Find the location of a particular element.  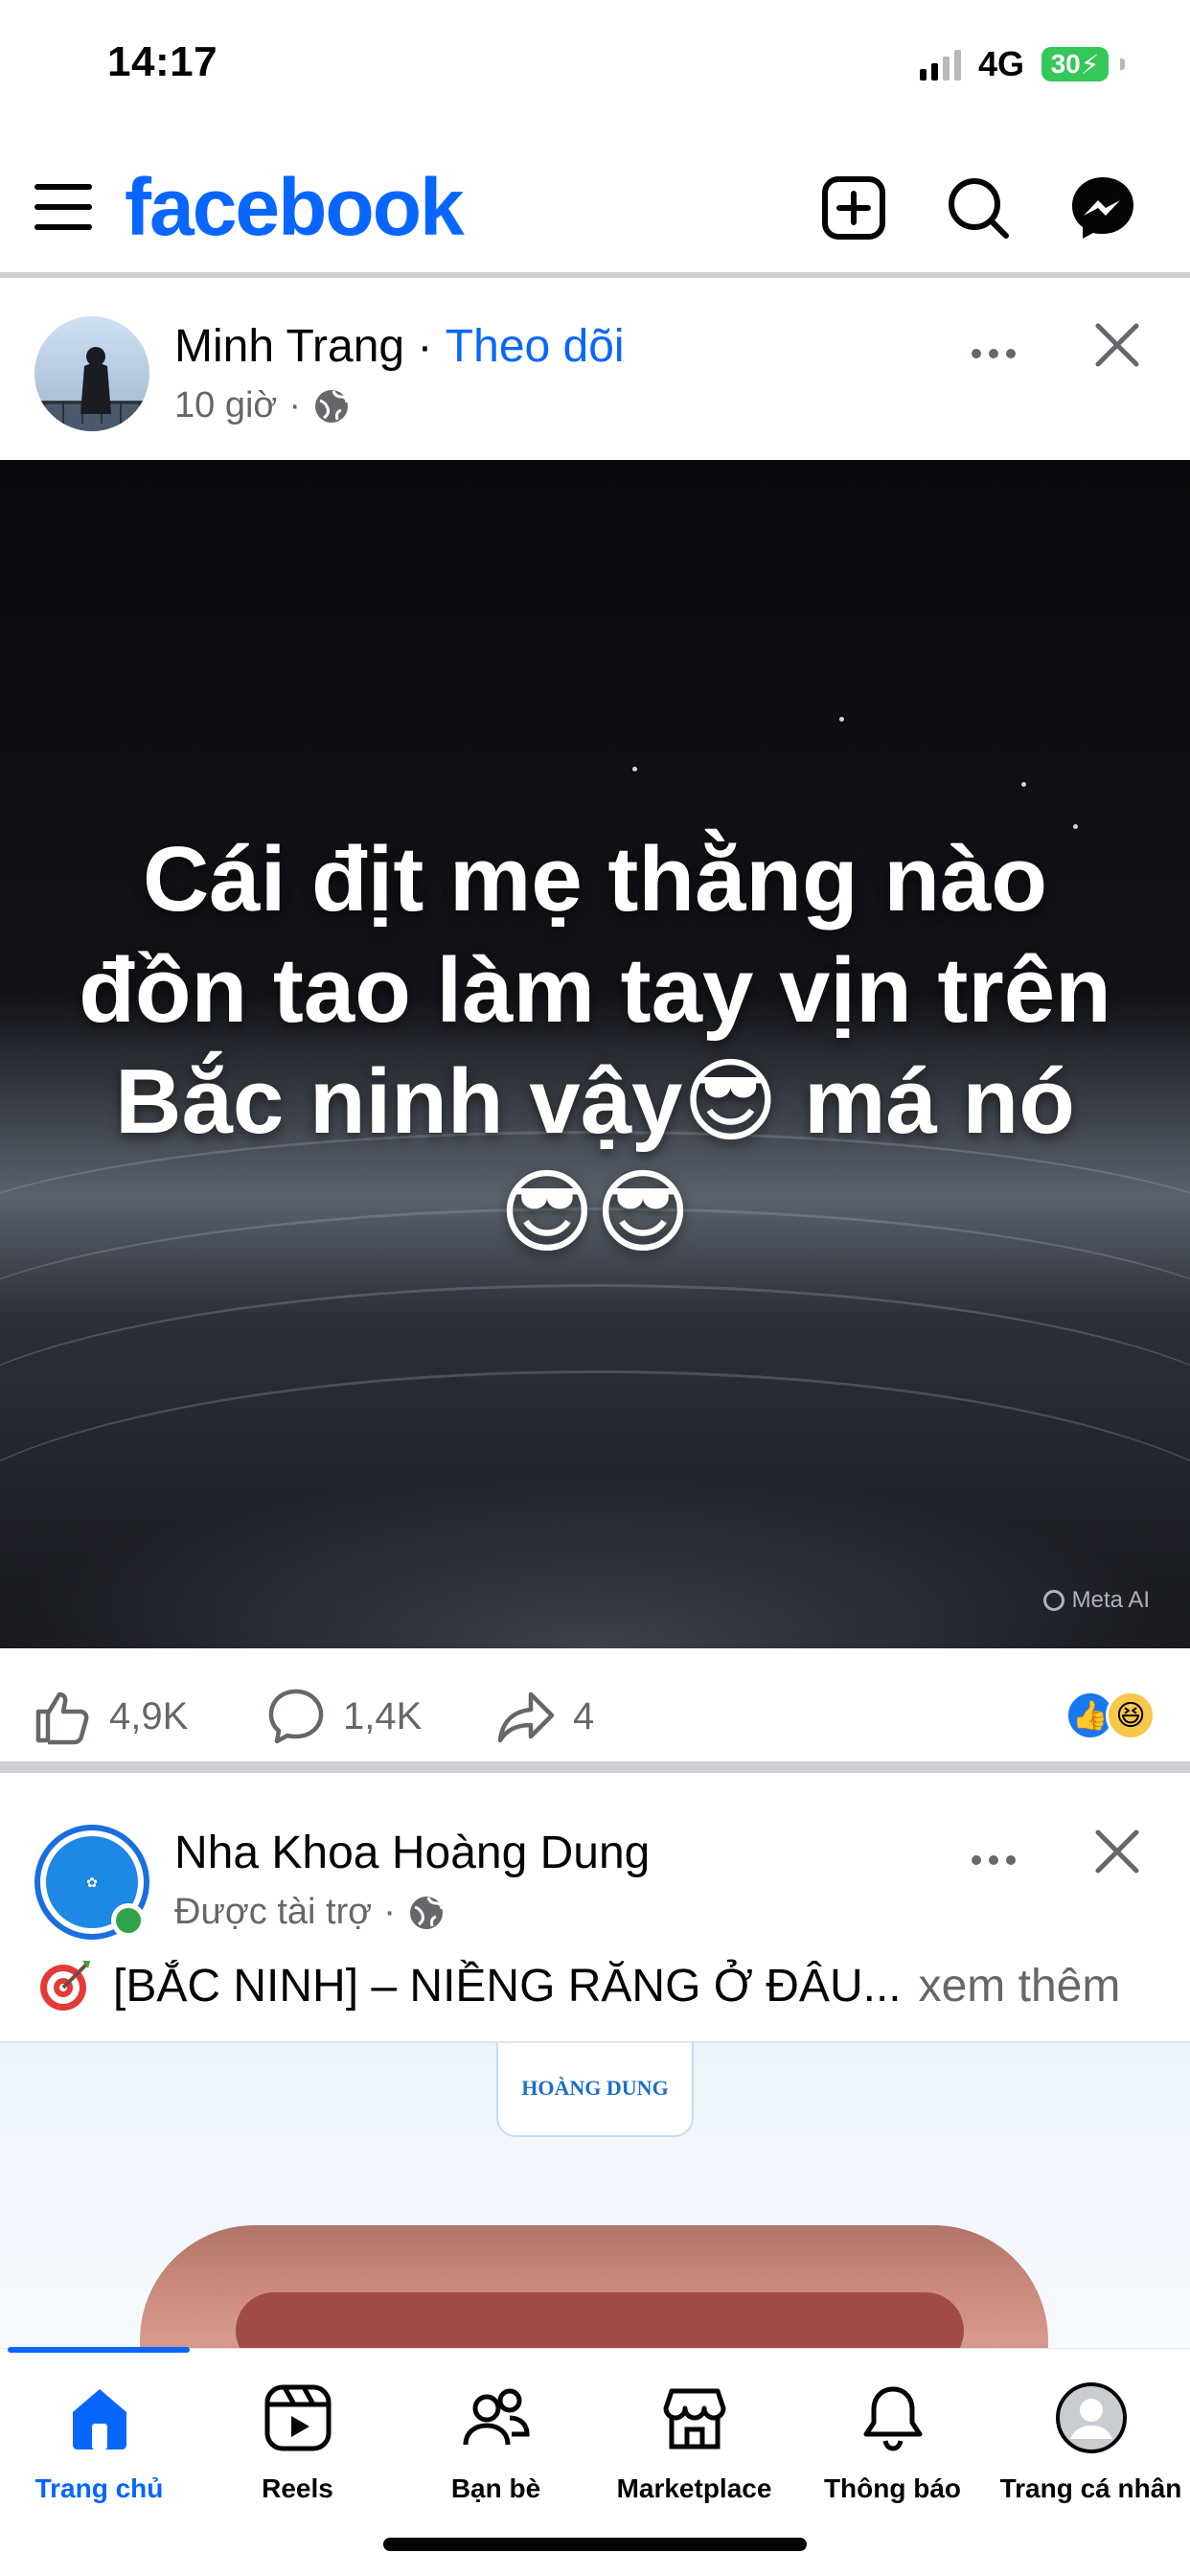

marketplace-icon is located at coordinates (694, 2419).